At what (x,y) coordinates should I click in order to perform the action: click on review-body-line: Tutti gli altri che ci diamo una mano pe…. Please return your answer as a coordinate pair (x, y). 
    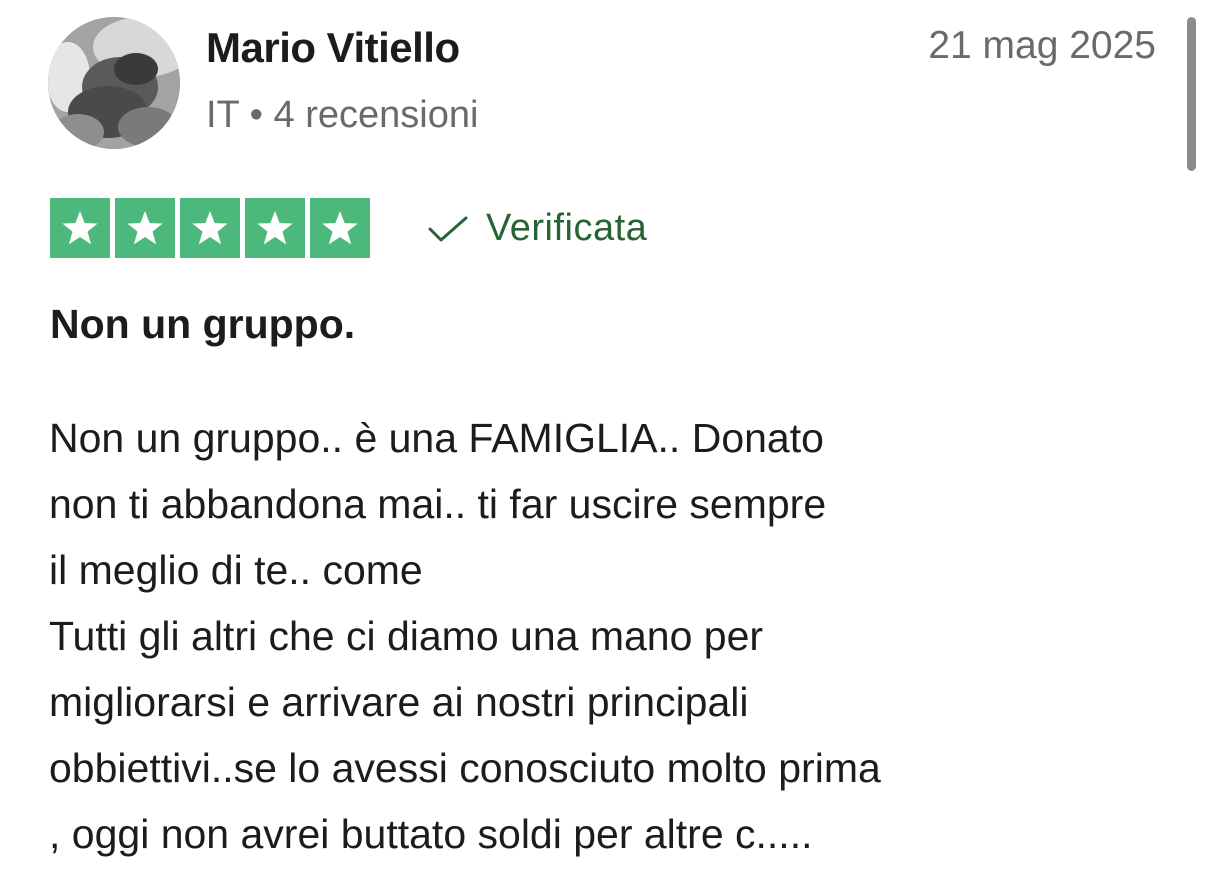
    Looking at the image, I should click on (406, 636).